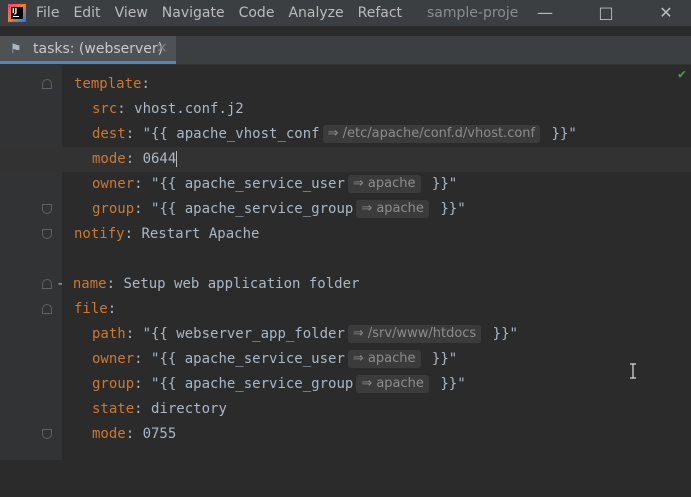 This screenshot has height=497, width=691. What do you see at coordinates (17, 13) in the screenshot?
I see `intellij-logo-icon: IJ` at bounding box center [17, 13].